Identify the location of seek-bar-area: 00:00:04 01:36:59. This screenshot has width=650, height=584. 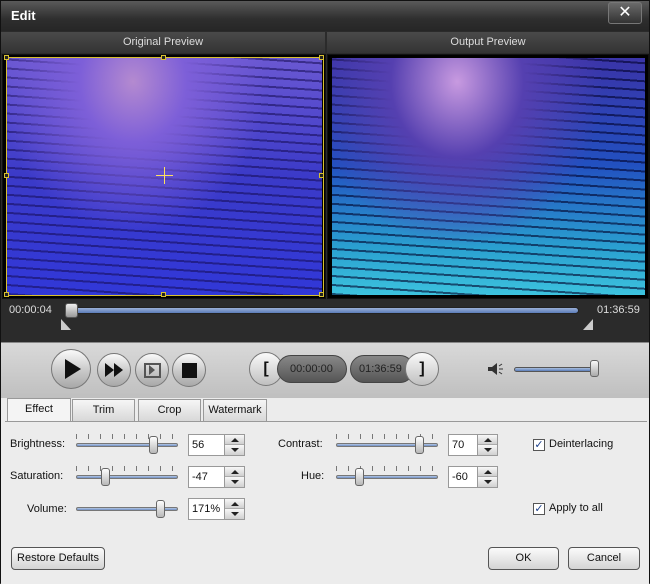
(325, 320).